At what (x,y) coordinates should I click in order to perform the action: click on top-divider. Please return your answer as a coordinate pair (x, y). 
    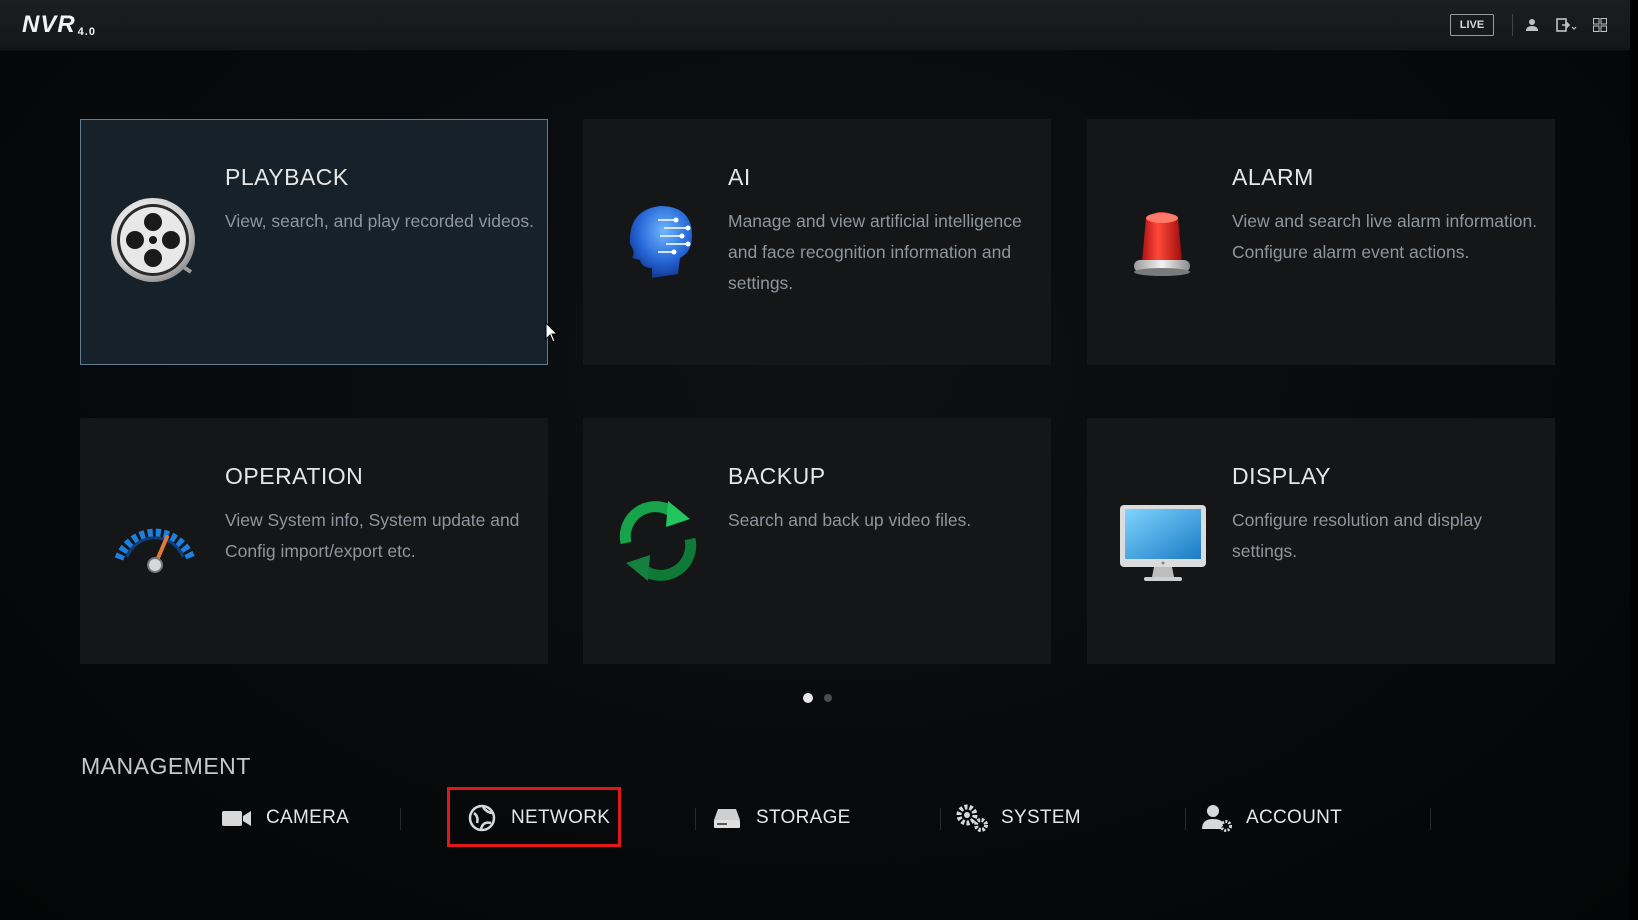
    Looking at the image, I should click on (1512, 25).